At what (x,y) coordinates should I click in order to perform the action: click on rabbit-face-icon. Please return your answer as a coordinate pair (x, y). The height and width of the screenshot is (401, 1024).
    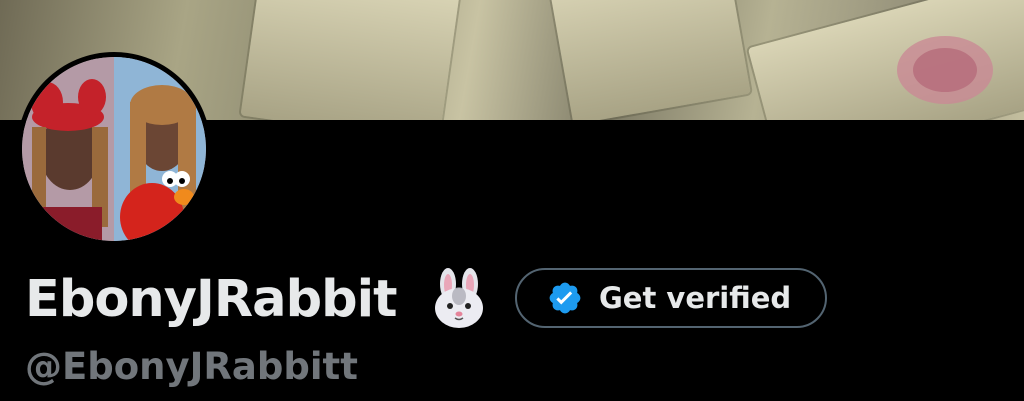
    Looking at the image, I should click on (459, 298).